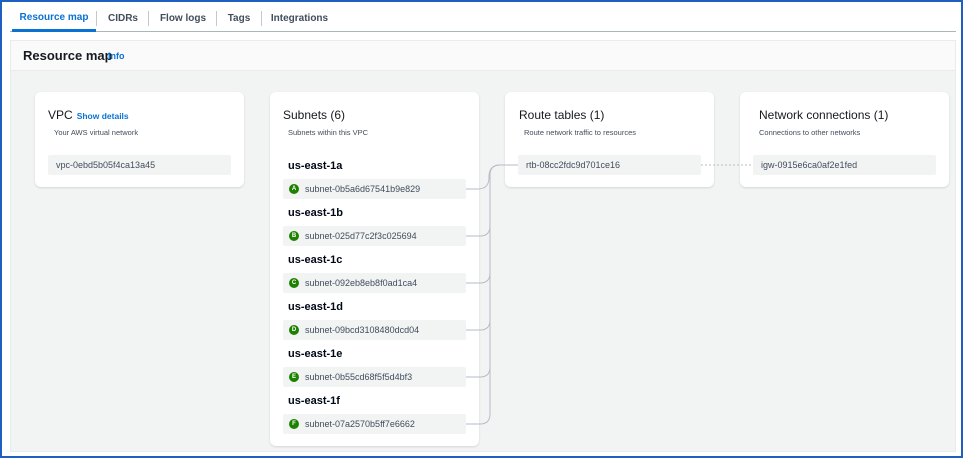 The width and height of the screenshot is (963, 458). I want to click on network-connections-title: Network connections (1), so click(824, 115).